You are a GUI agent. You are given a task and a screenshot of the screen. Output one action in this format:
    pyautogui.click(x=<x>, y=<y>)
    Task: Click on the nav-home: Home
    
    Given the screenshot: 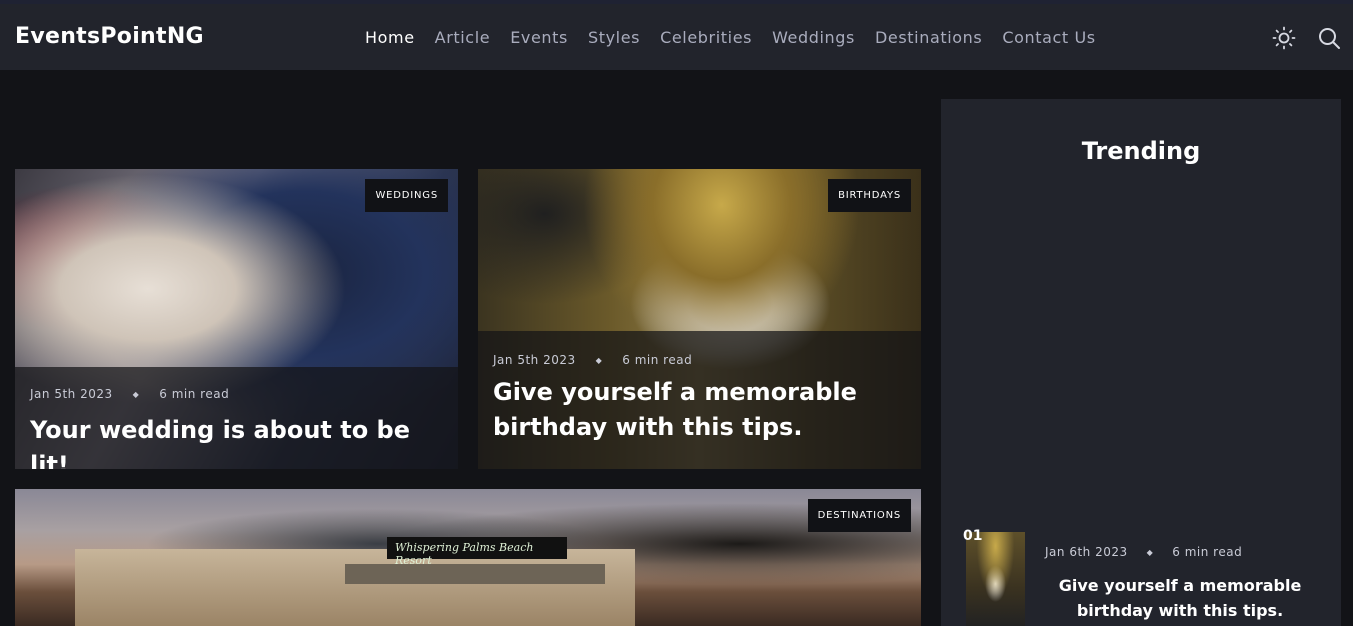 What is the action you would take?
    pyautogui.click(x=390, y=37)
    